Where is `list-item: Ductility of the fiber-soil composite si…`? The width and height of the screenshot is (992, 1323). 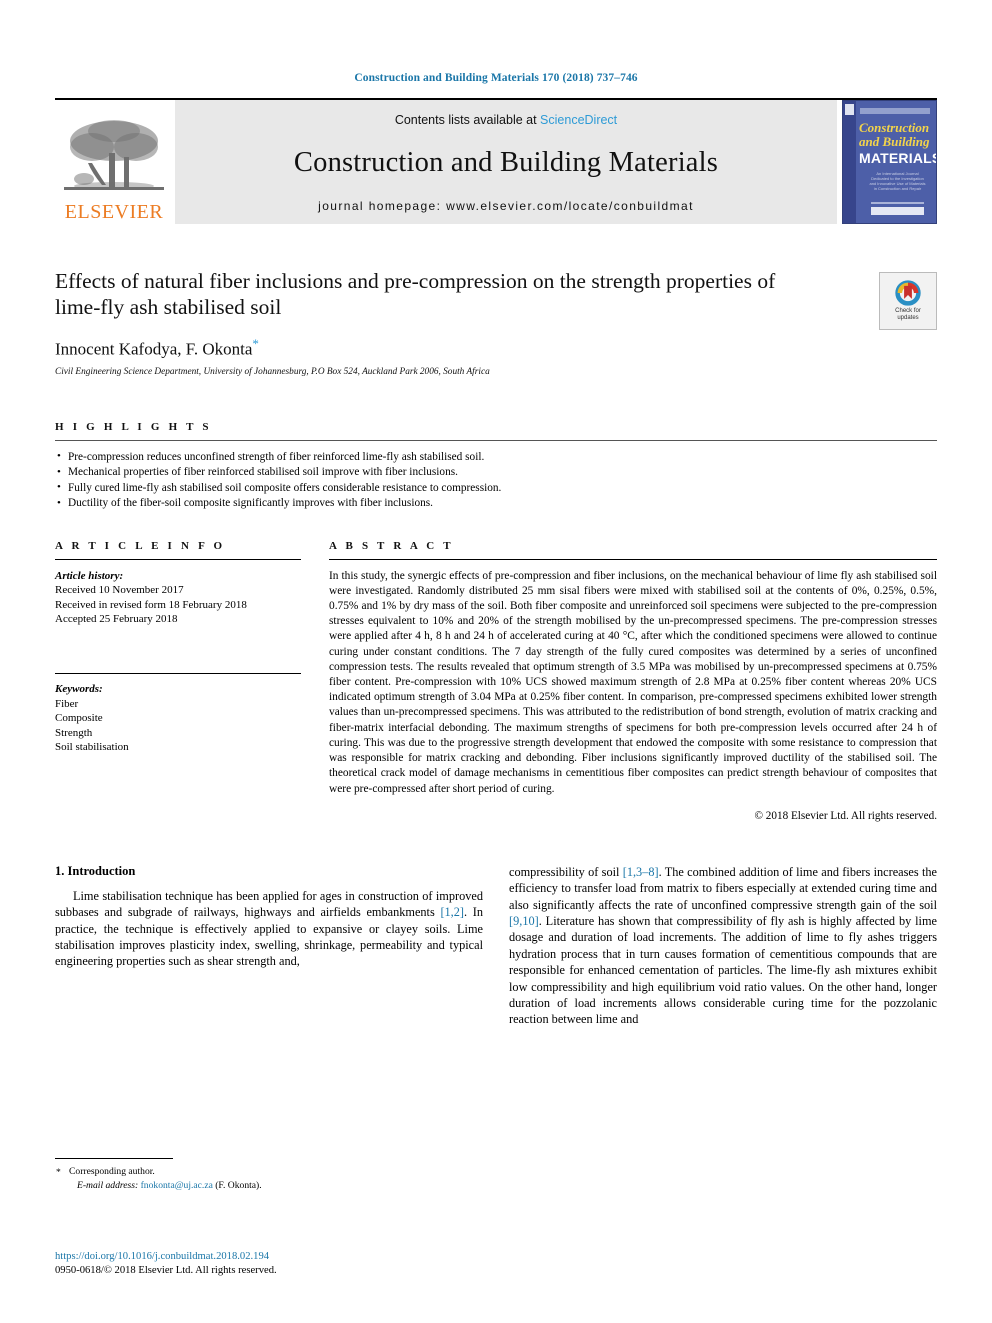 list-item: Ductility of the fiber-soil composite si… is located at coordinates (496, 504).